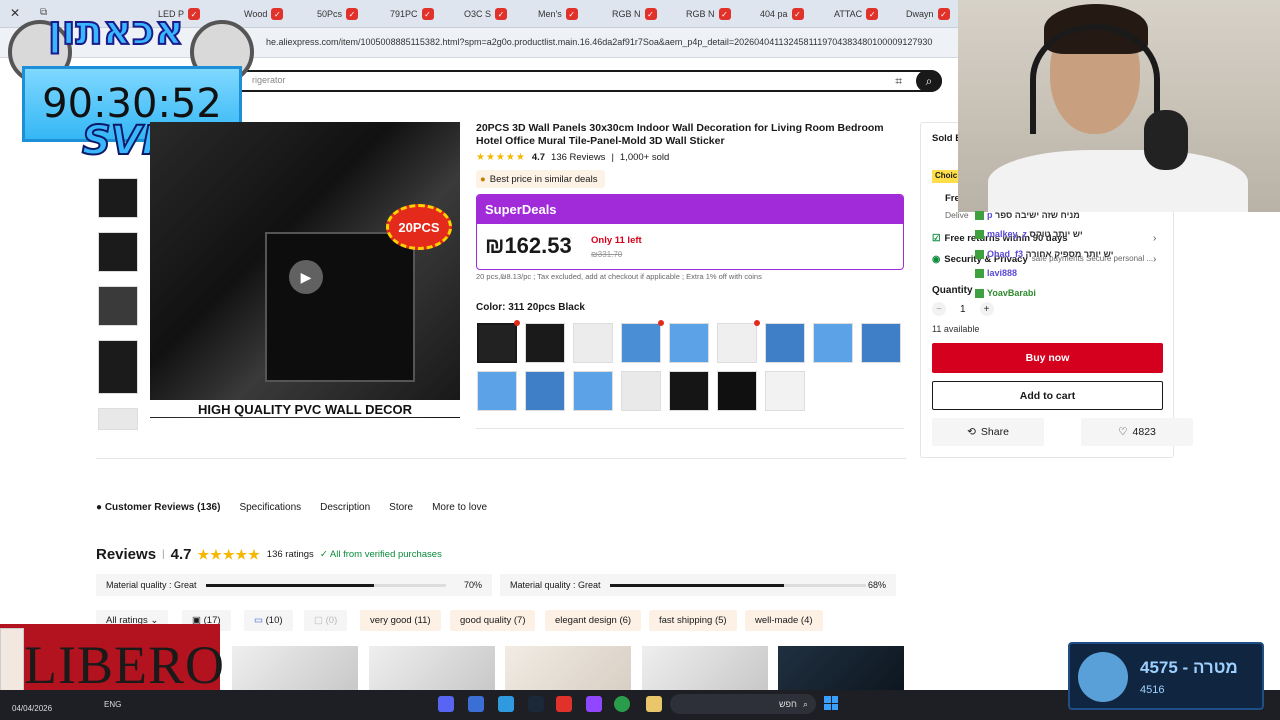 The width and height of the screenshot is (1280, 720). Describe the element at coordinates (124, 665) in the screenshot. I see `sponsor-logo: LIBERO` at that location.